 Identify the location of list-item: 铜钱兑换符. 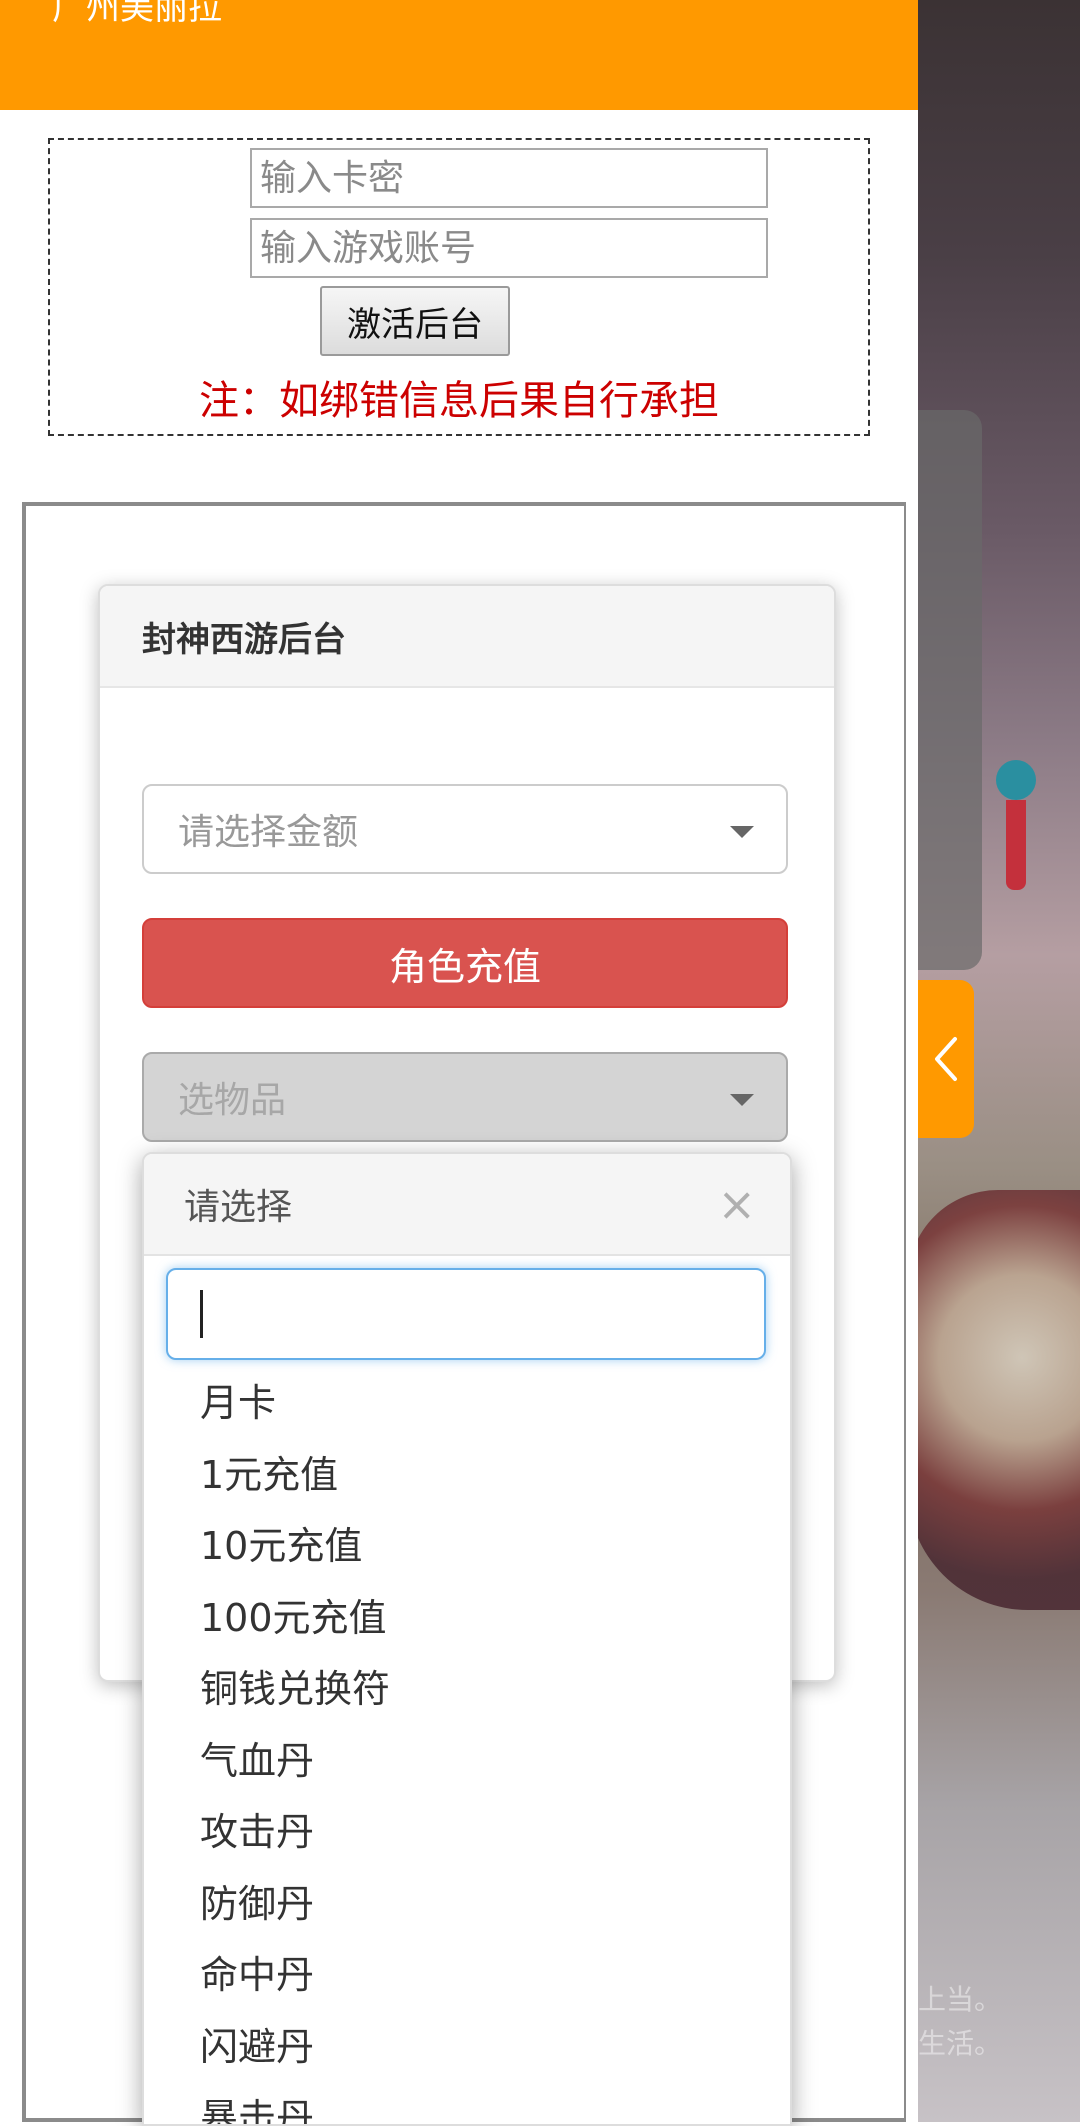
(467, 1690).